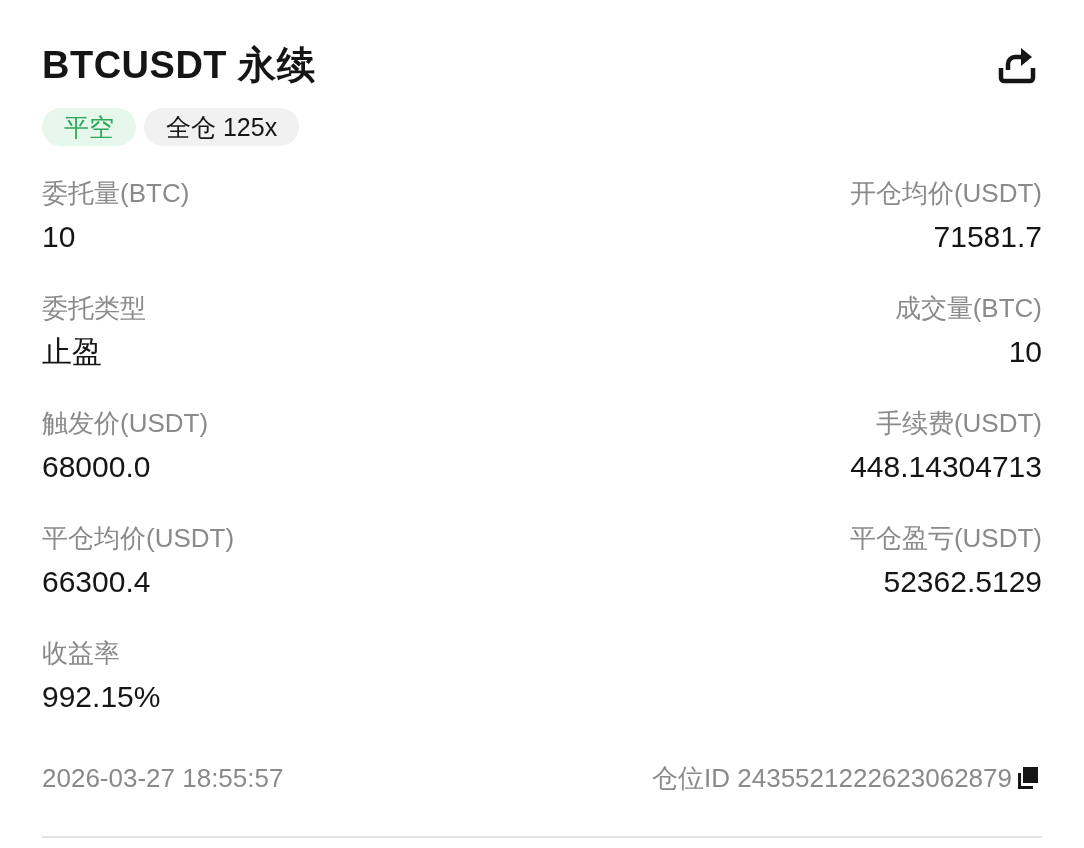  I want to click on field-label: 成交量(BTC), so click(968, 308).